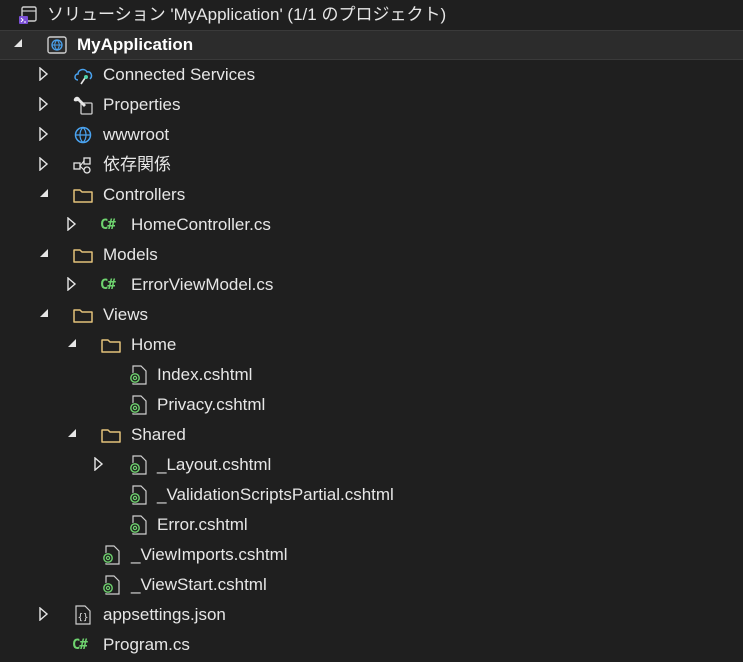  I want to click on tree-item-label: Program.cs, so click(146, 644).